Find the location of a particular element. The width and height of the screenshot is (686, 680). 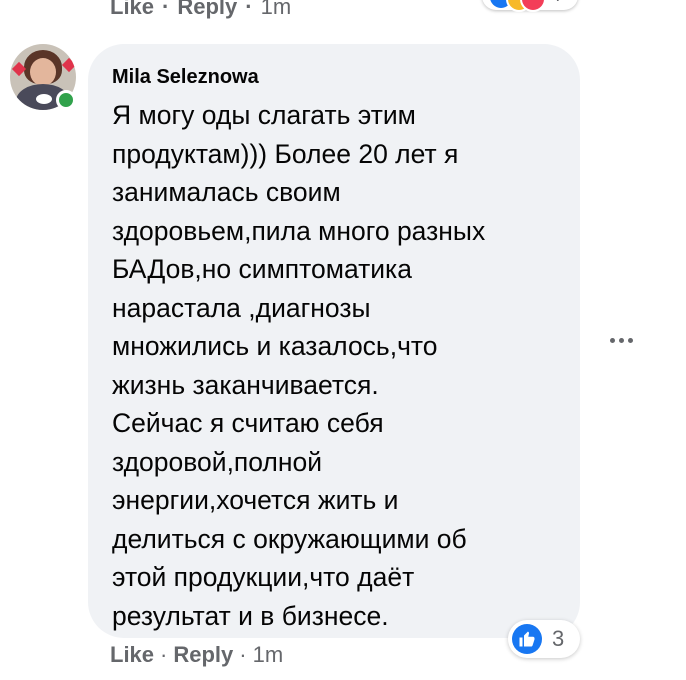

comment-line: занималась своим is located at coordinates (226, 192).